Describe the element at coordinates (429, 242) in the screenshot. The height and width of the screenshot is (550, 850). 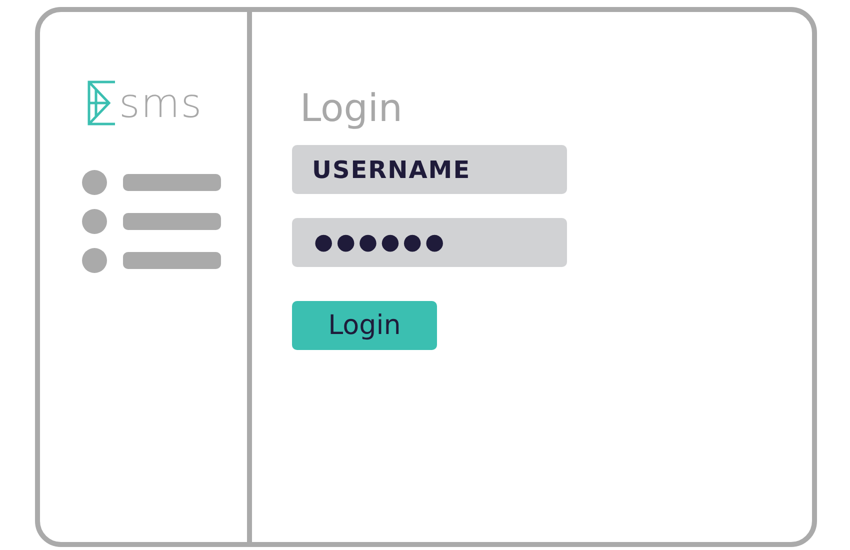
I see `password-field: ●●●●●●` at that location.